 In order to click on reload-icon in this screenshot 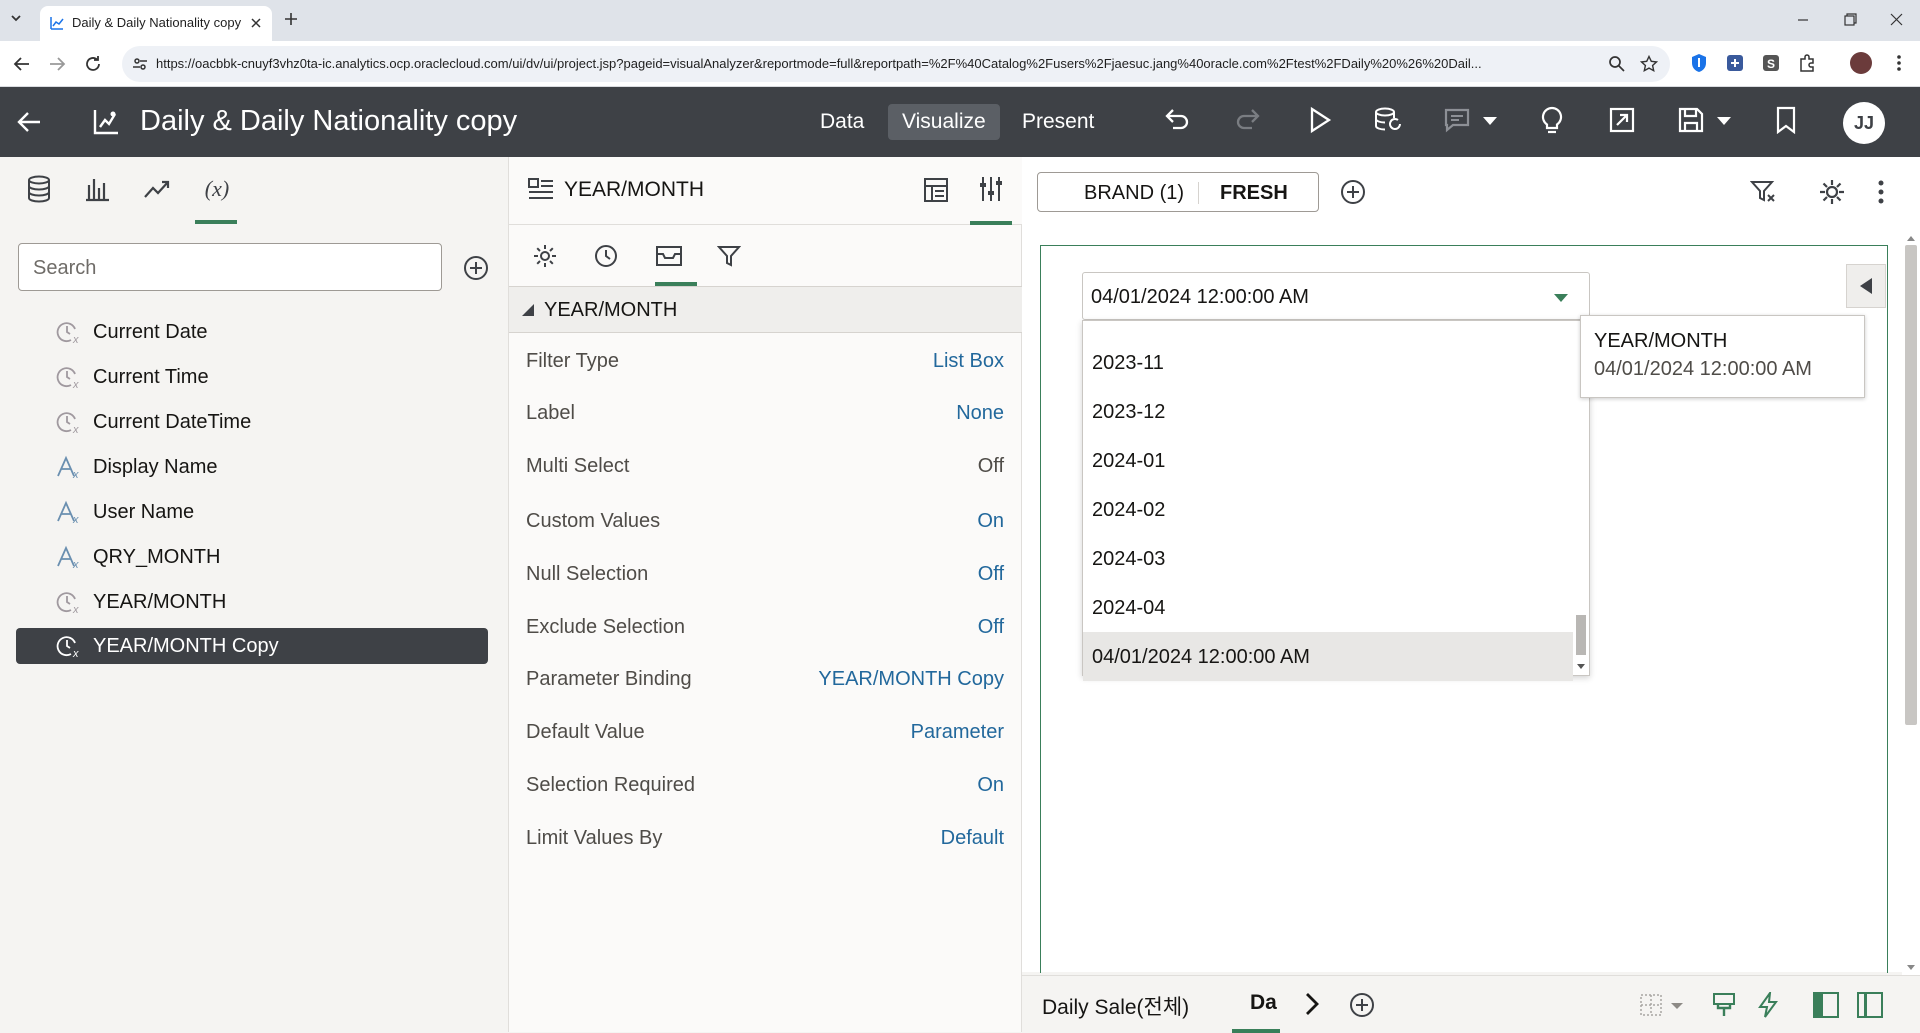, I will do `click(93, 64)`.